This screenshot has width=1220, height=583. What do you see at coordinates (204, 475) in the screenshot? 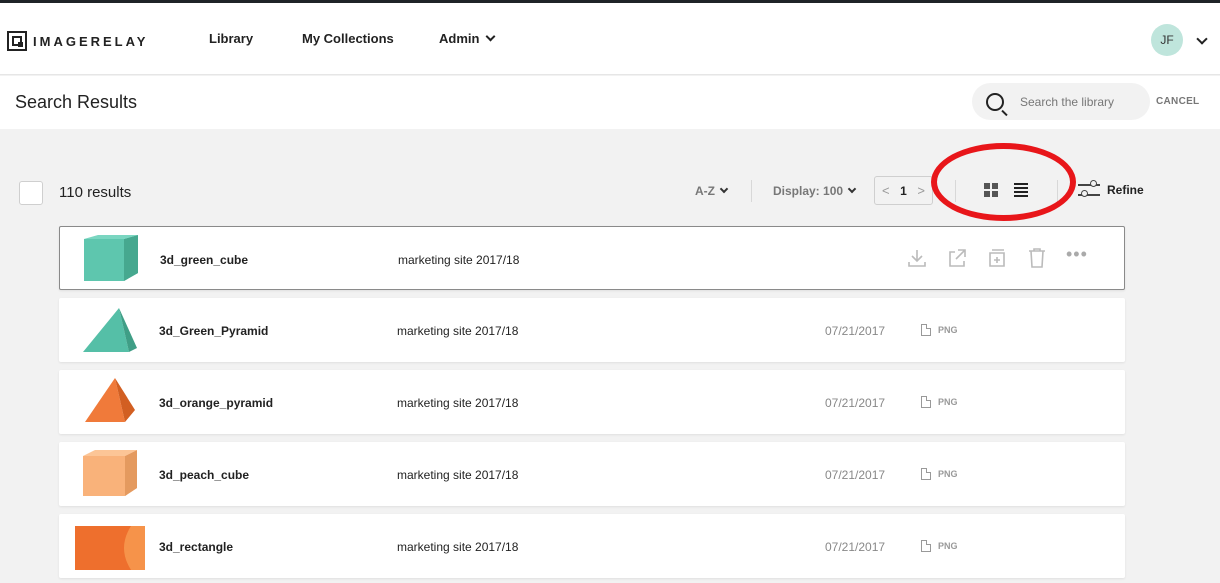
I see `asset-name: 3d_peach_cube` at bounding box center [204, 475].